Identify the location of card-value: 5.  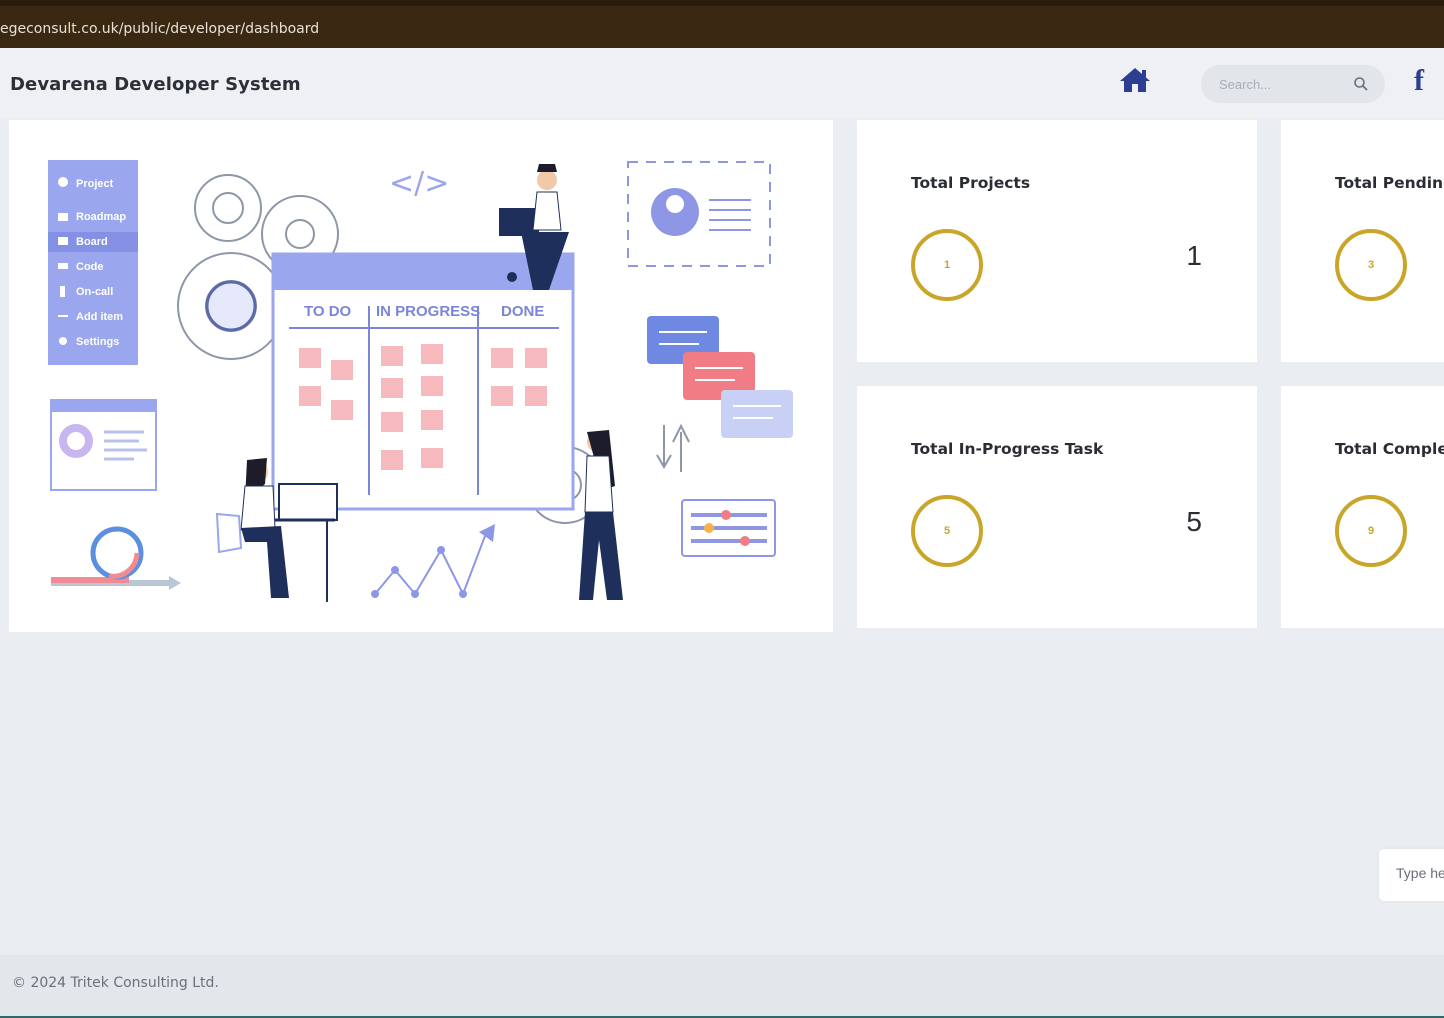
(1194, 521).